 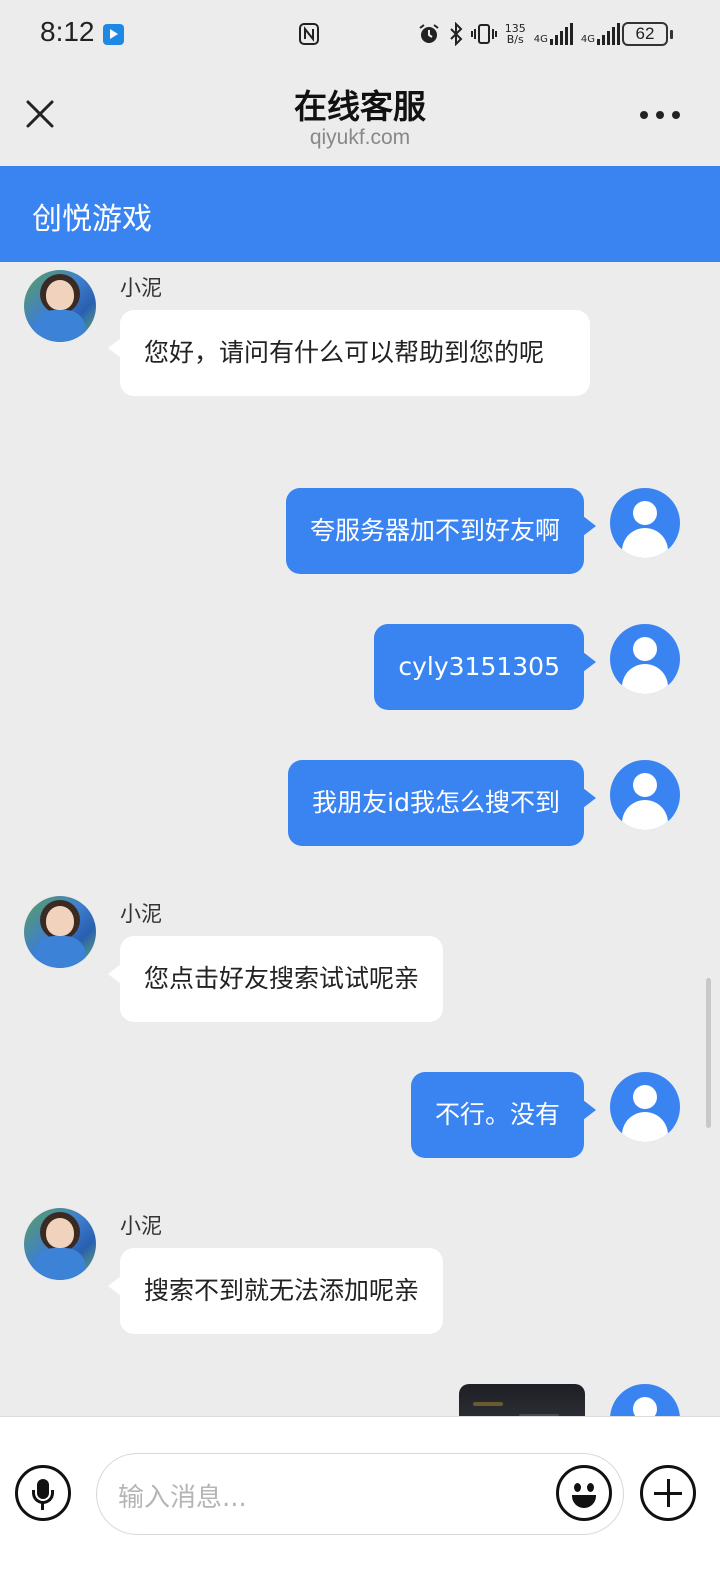 I want to click on agent-message-bubble: 您点击好友搜索试试呢亲, so click(x=275, y=979).